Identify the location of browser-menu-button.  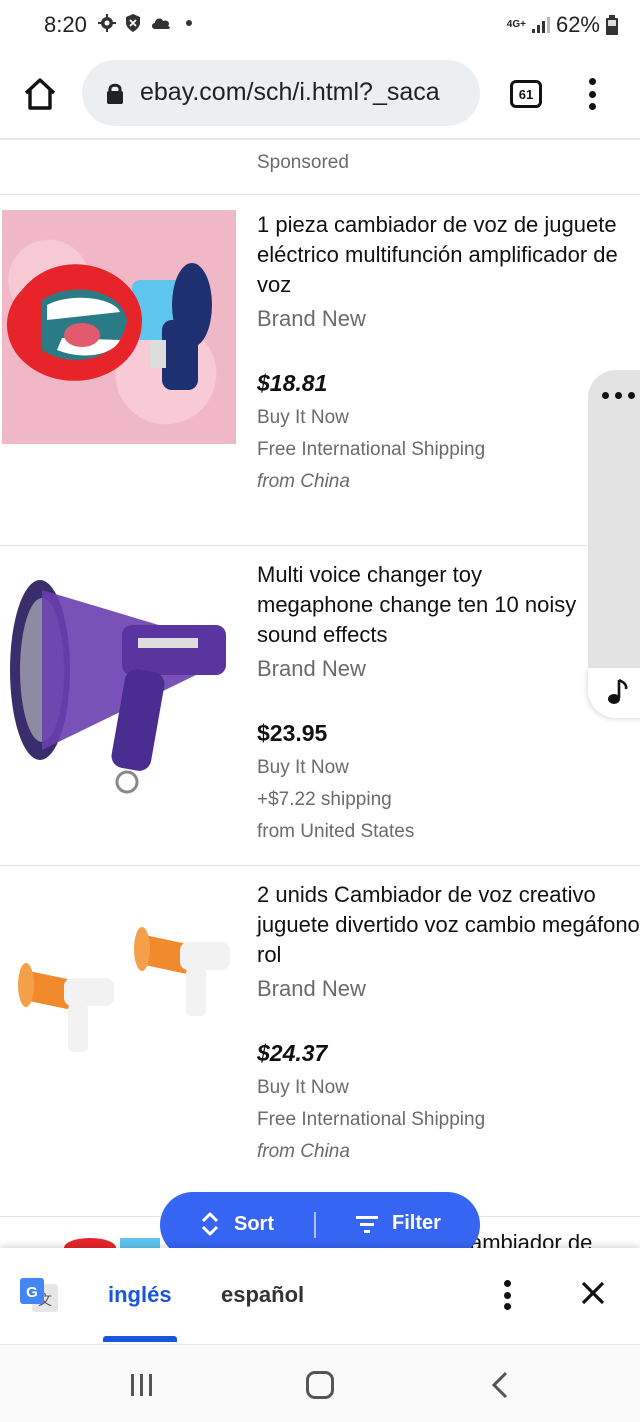
(592, 94).